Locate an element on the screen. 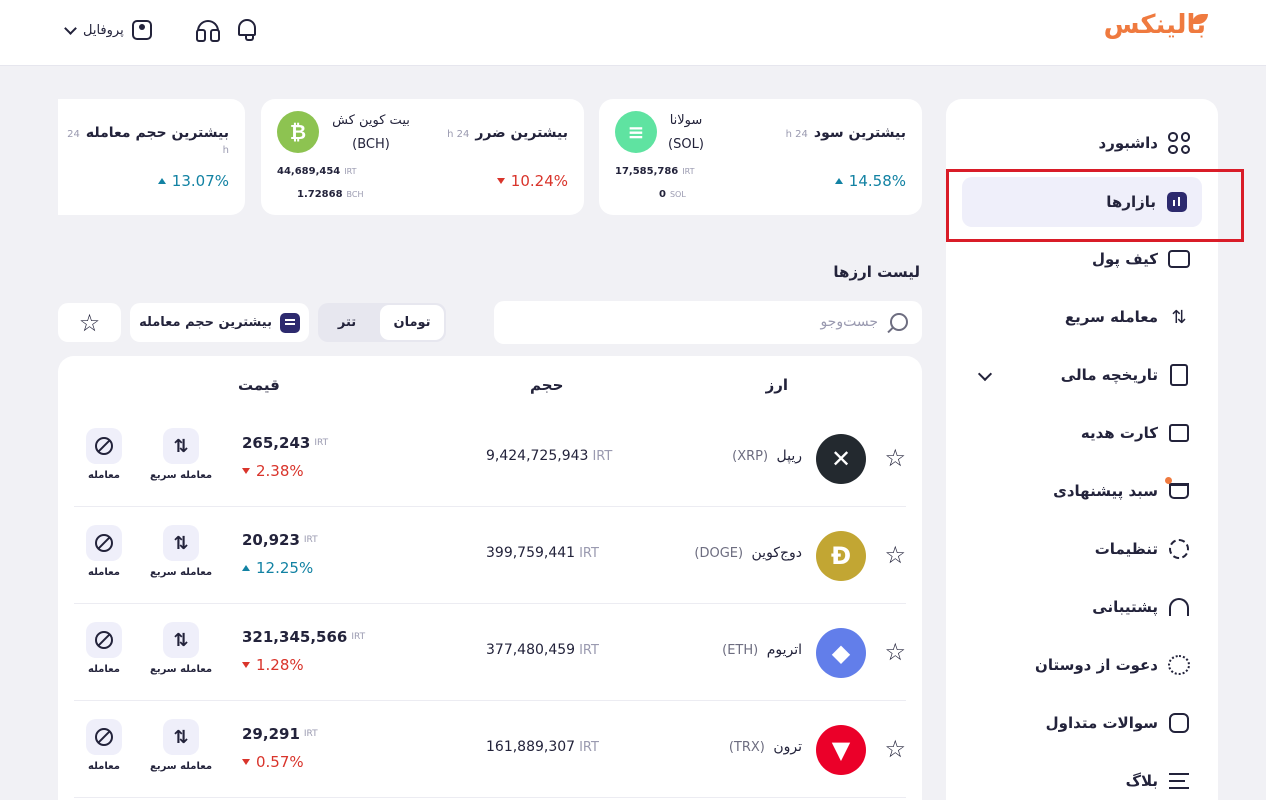 The image size is (1266, 800). currency-toggle: تومان تتر is located at coordinates (382, 322).